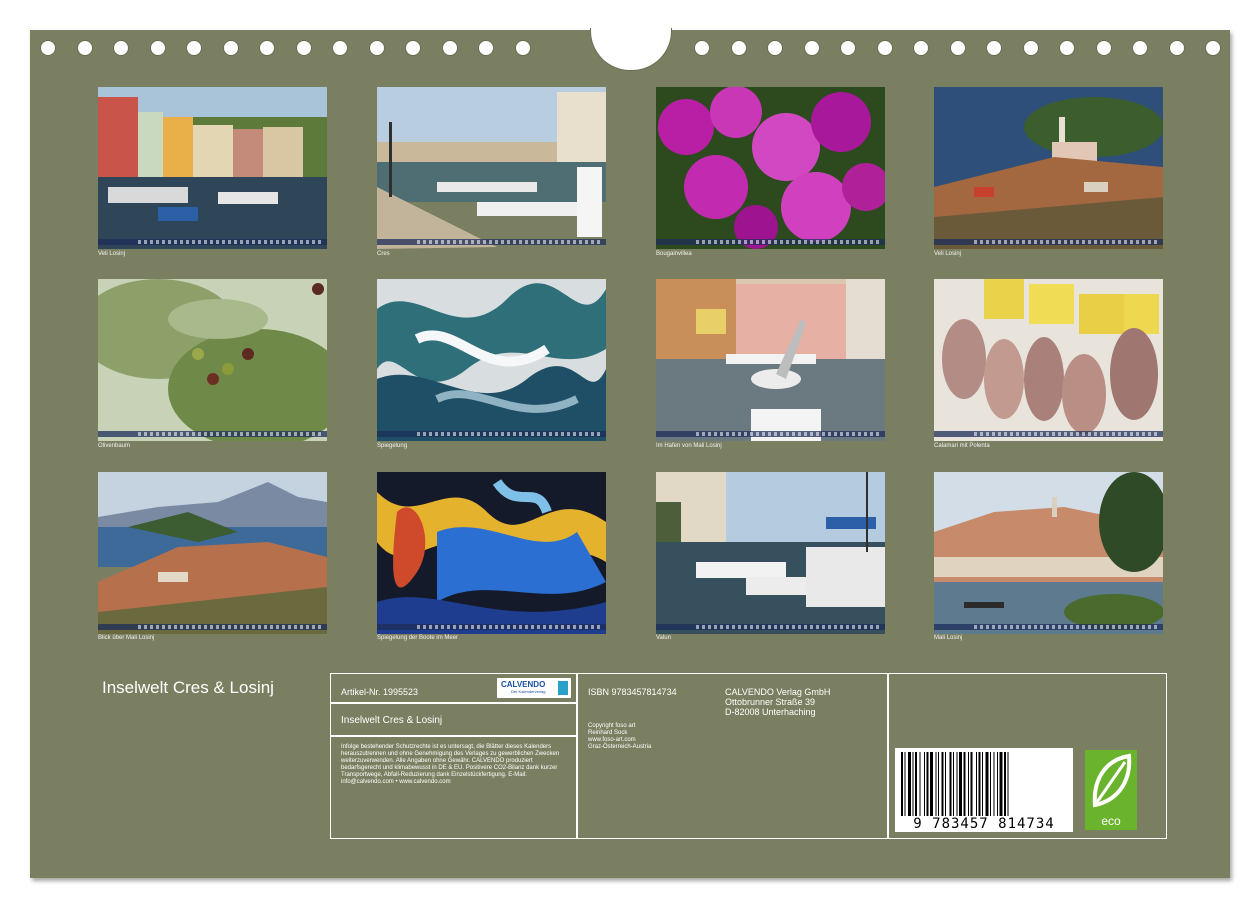 The height and width of the screenshot is (908, 1260). I want to click on info-subtitle: Inselwelt Cres & Losinj, so click(392, 720).